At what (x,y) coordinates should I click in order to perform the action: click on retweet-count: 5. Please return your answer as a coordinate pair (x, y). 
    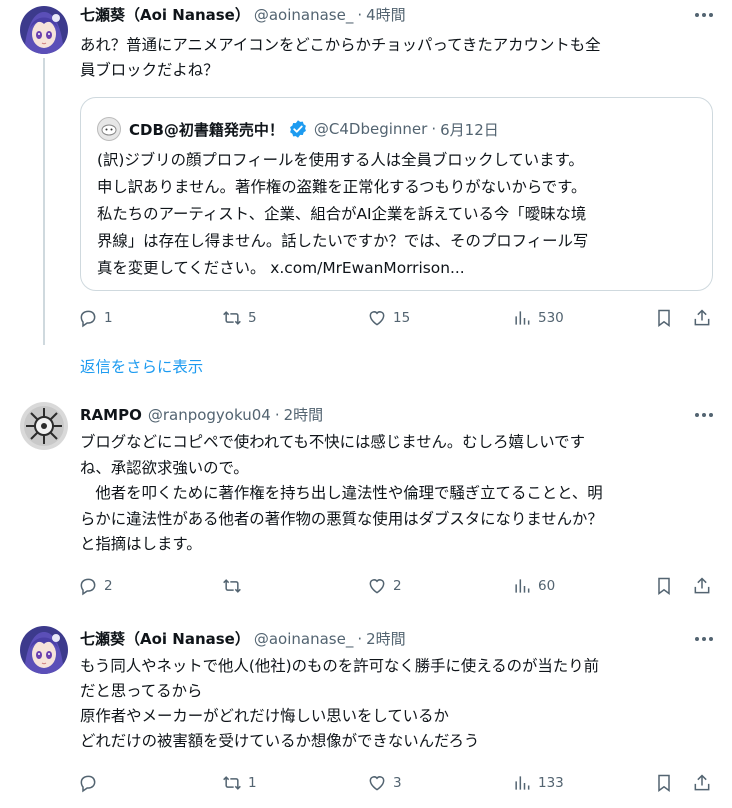
    Looking at the image, I should click on (252, 318).